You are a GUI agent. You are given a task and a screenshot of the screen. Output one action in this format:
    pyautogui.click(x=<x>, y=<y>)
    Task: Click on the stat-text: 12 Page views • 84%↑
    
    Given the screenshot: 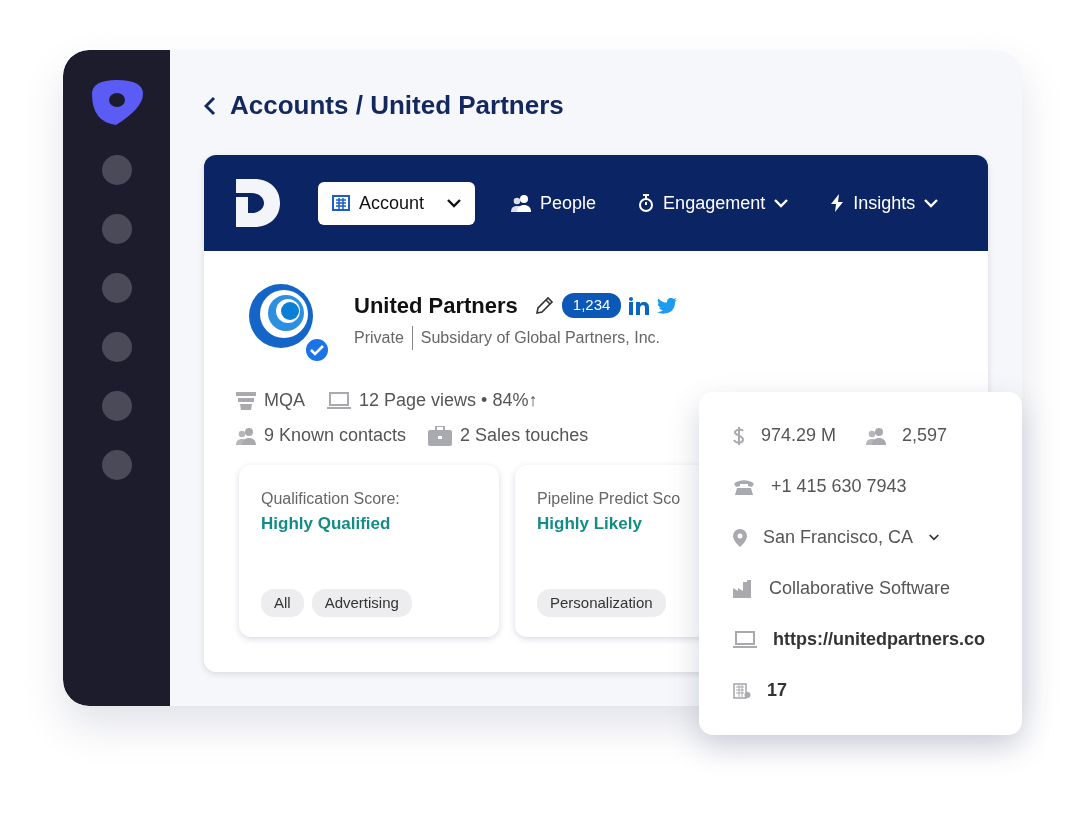 What is the action you would take?
    pyautogui.click(x=448, y=400)
    